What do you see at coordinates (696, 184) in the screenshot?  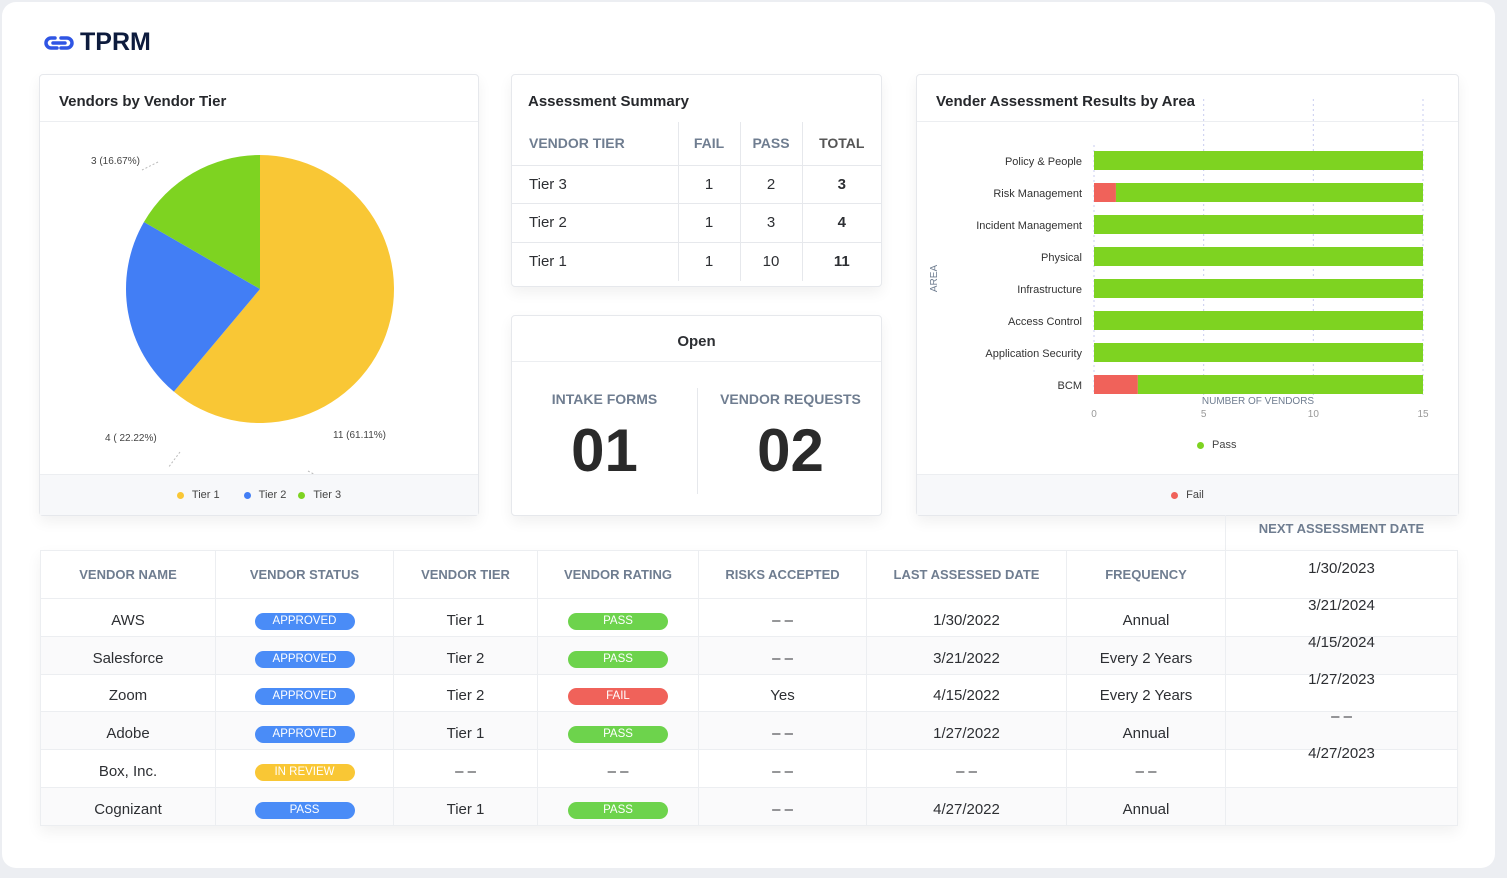 I see `table-row: Tier 3123` at bounding box center [696, 184].